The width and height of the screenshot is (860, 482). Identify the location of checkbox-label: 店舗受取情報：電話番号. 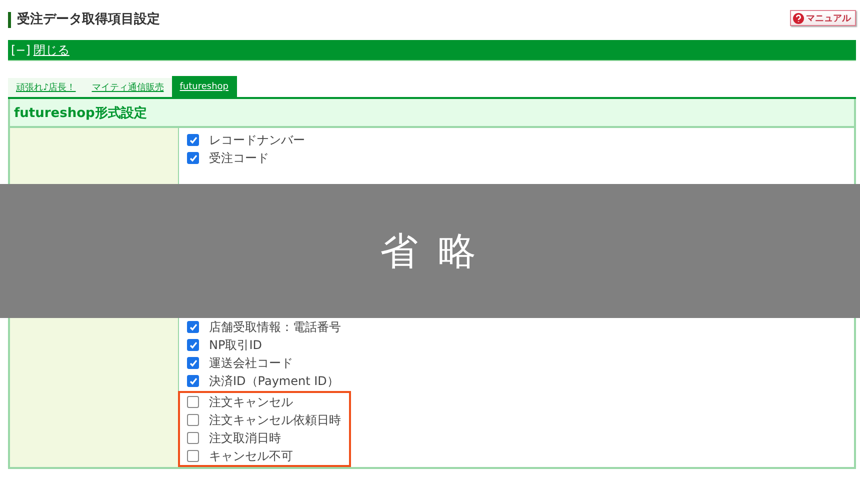
(275, 327).